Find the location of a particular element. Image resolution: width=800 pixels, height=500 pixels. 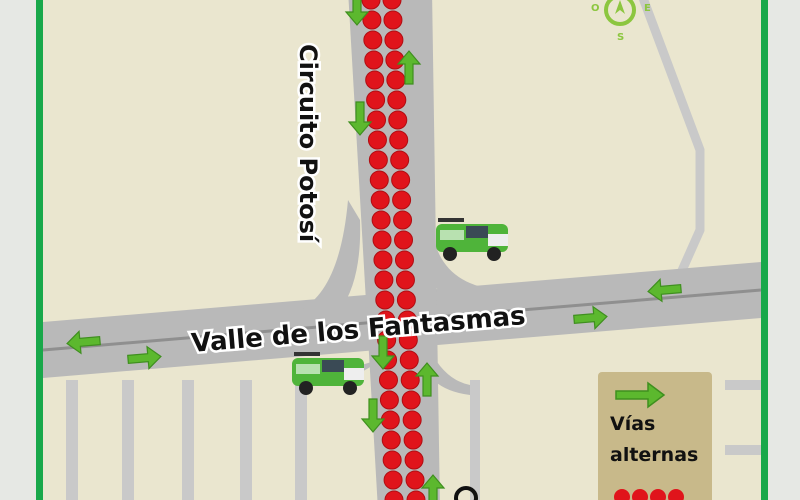

left-photo-edge is located at coordinates (19, 250).